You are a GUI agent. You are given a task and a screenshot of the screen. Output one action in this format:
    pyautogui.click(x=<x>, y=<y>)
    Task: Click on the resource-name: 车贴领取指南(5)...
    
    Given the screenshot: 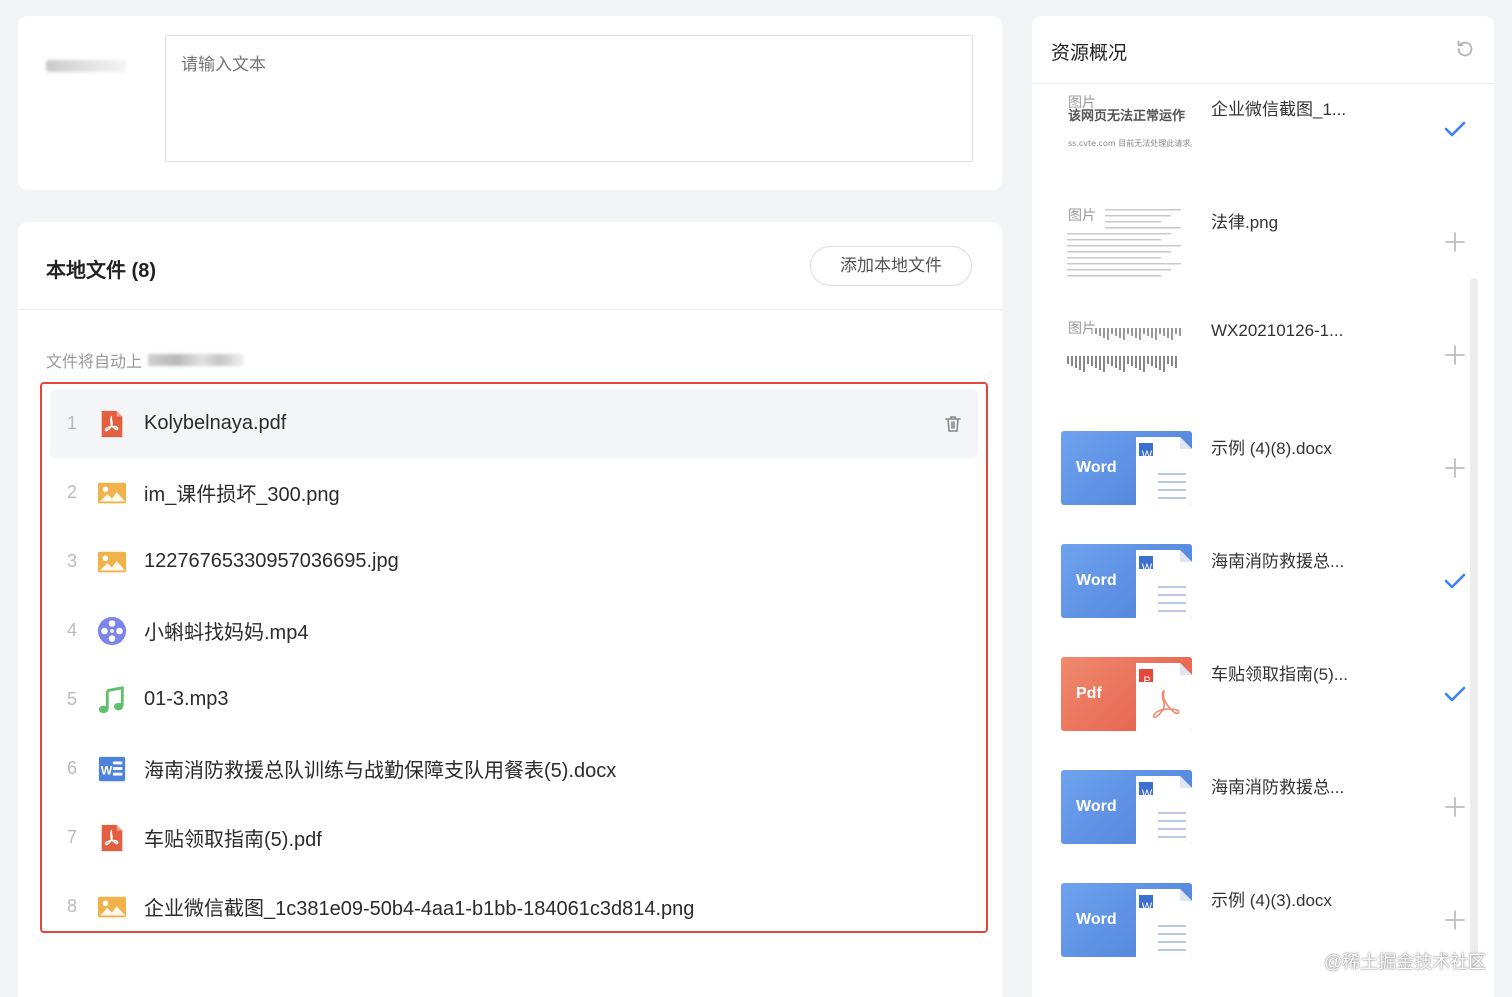 What is the action you would take?
    pyautogui.click(x=1279, y=674)
    